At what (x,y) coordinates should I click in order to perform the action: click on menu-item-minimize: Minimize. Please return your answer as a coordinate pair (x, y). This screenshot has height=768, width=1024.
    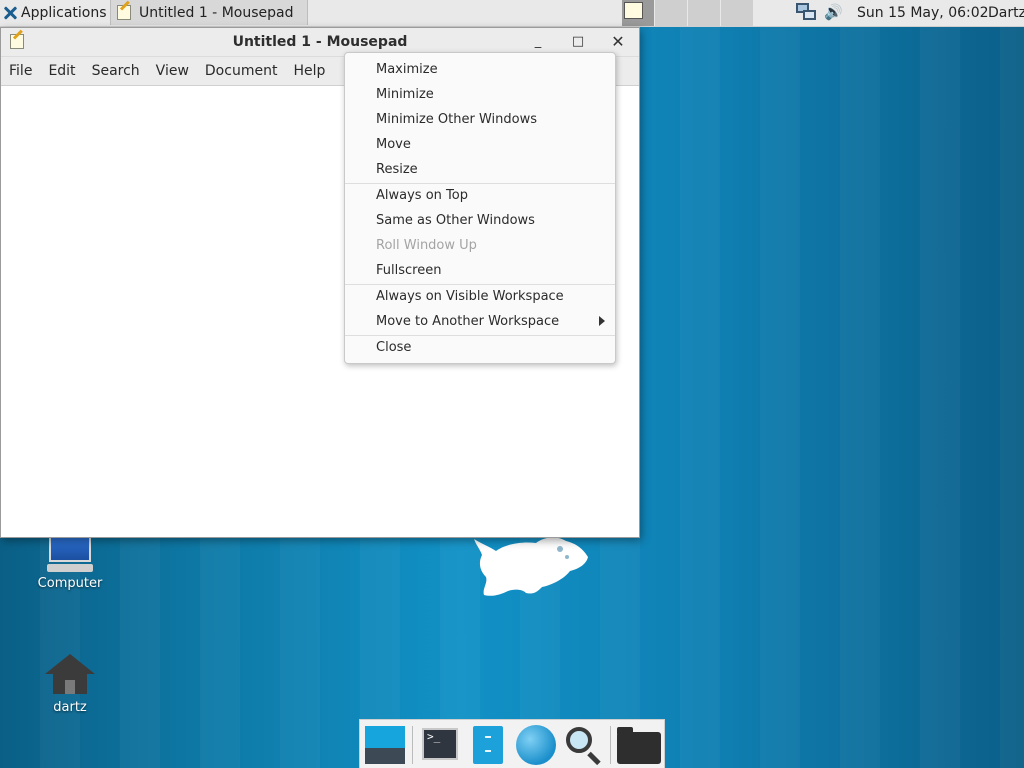
    Looking at the image, I should click on (405, 94).